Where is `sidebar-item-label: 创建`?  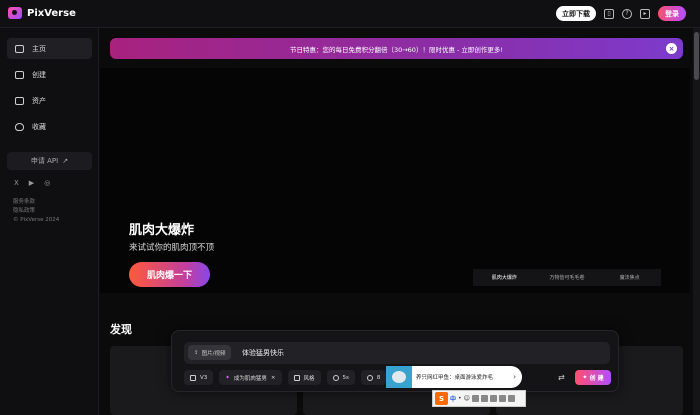 sidebar-item-label: 创建 is located at coordinates (39, 74).